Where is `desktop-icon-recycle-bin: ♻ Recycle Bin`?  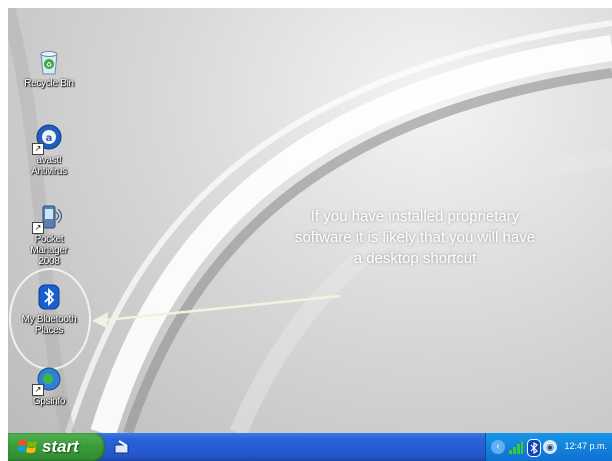
desktop-icon-recycle-bin: ♻ Recycle Bin is located at coordinates (49, 67).